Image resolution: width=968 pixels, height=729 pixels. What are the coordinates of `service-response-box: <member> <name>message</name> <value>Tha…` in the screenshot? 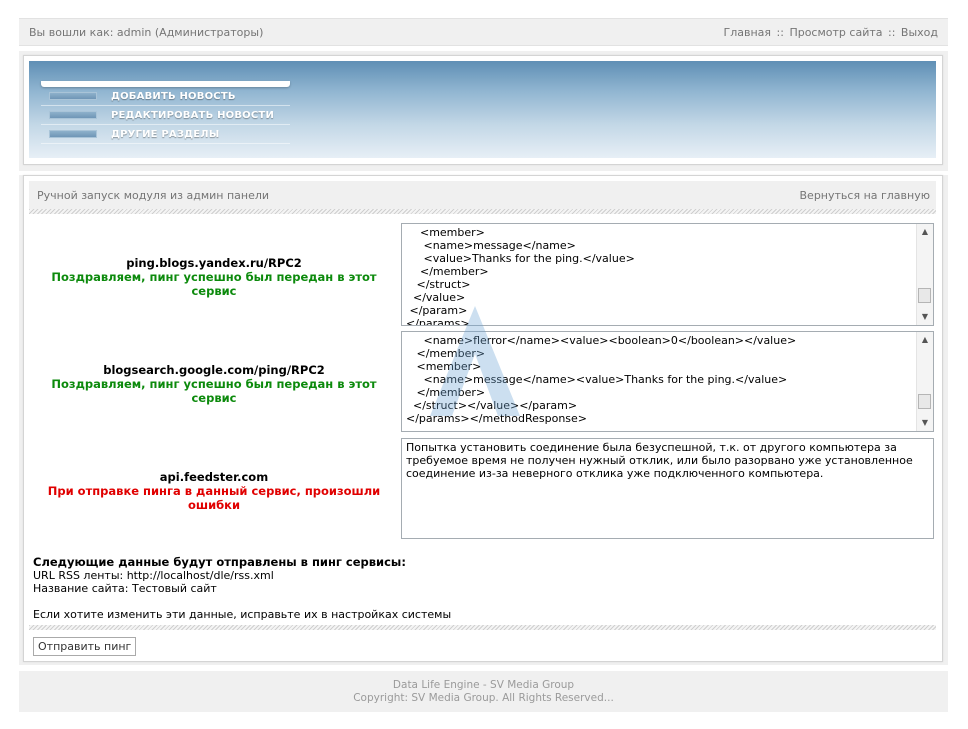 It's located at (667, 274).